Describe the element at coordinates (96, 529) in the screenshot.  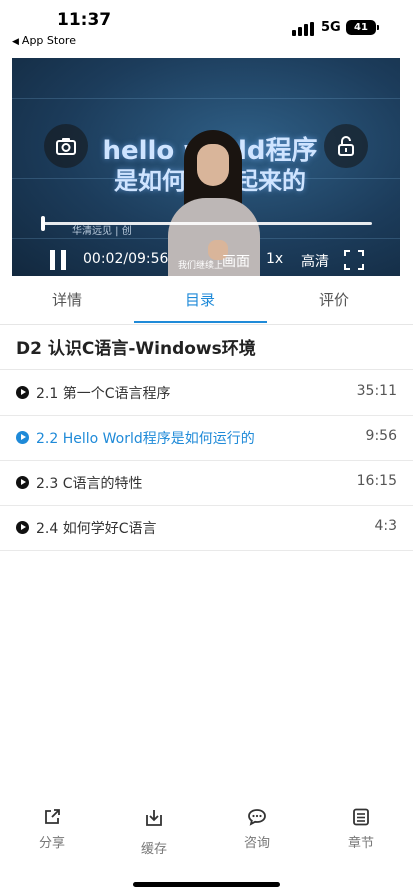
I see `lesson-title: 2.4 如何学好C语言` at that location.